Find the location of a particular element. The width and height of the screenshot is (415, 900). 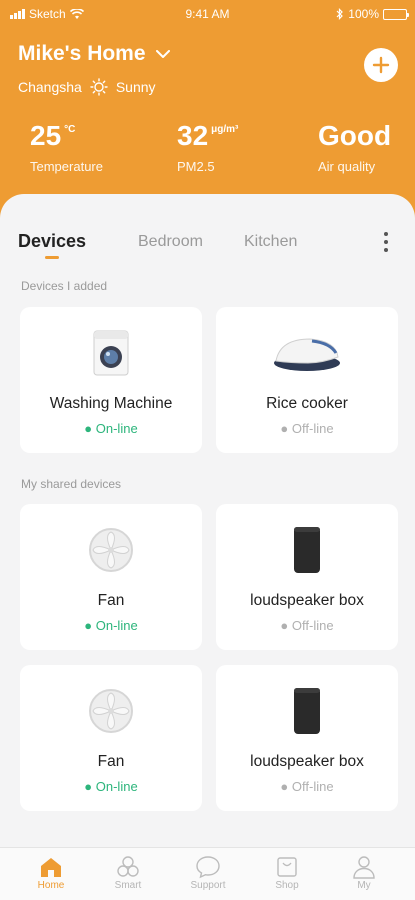

pm25-value: 32 is located at coordinates (193, 135).